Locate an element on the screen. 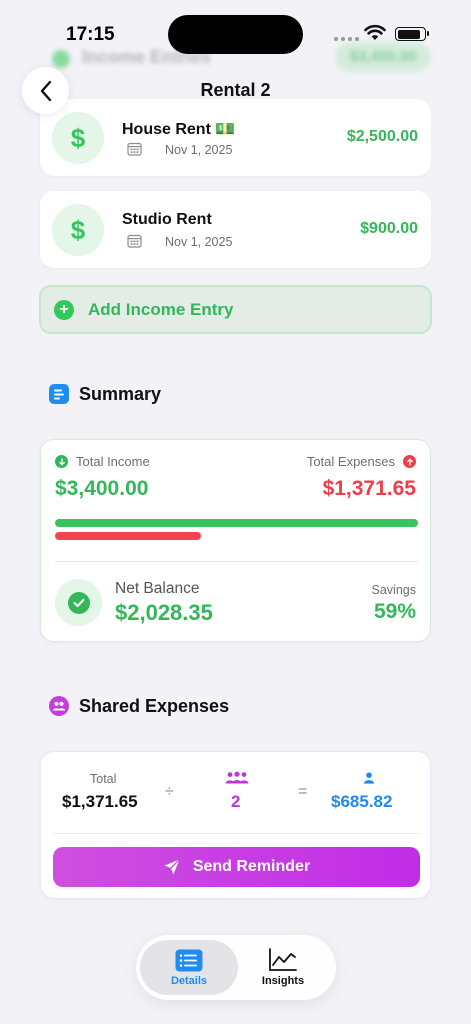  income-entry-name: House Rent 💵 is located at coordinates (179, 129).